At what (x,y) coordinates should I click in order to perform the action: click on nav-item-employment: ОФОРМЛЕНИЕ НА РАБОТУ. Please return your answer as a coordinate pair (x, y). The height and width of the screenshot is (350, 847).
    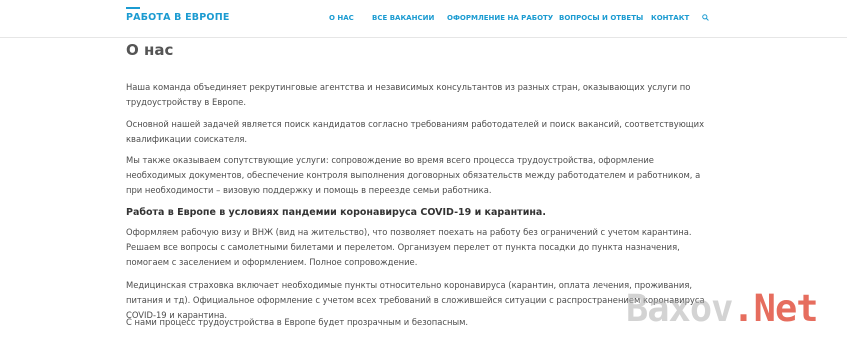
    Looking at the image, I should click on (500, 18).